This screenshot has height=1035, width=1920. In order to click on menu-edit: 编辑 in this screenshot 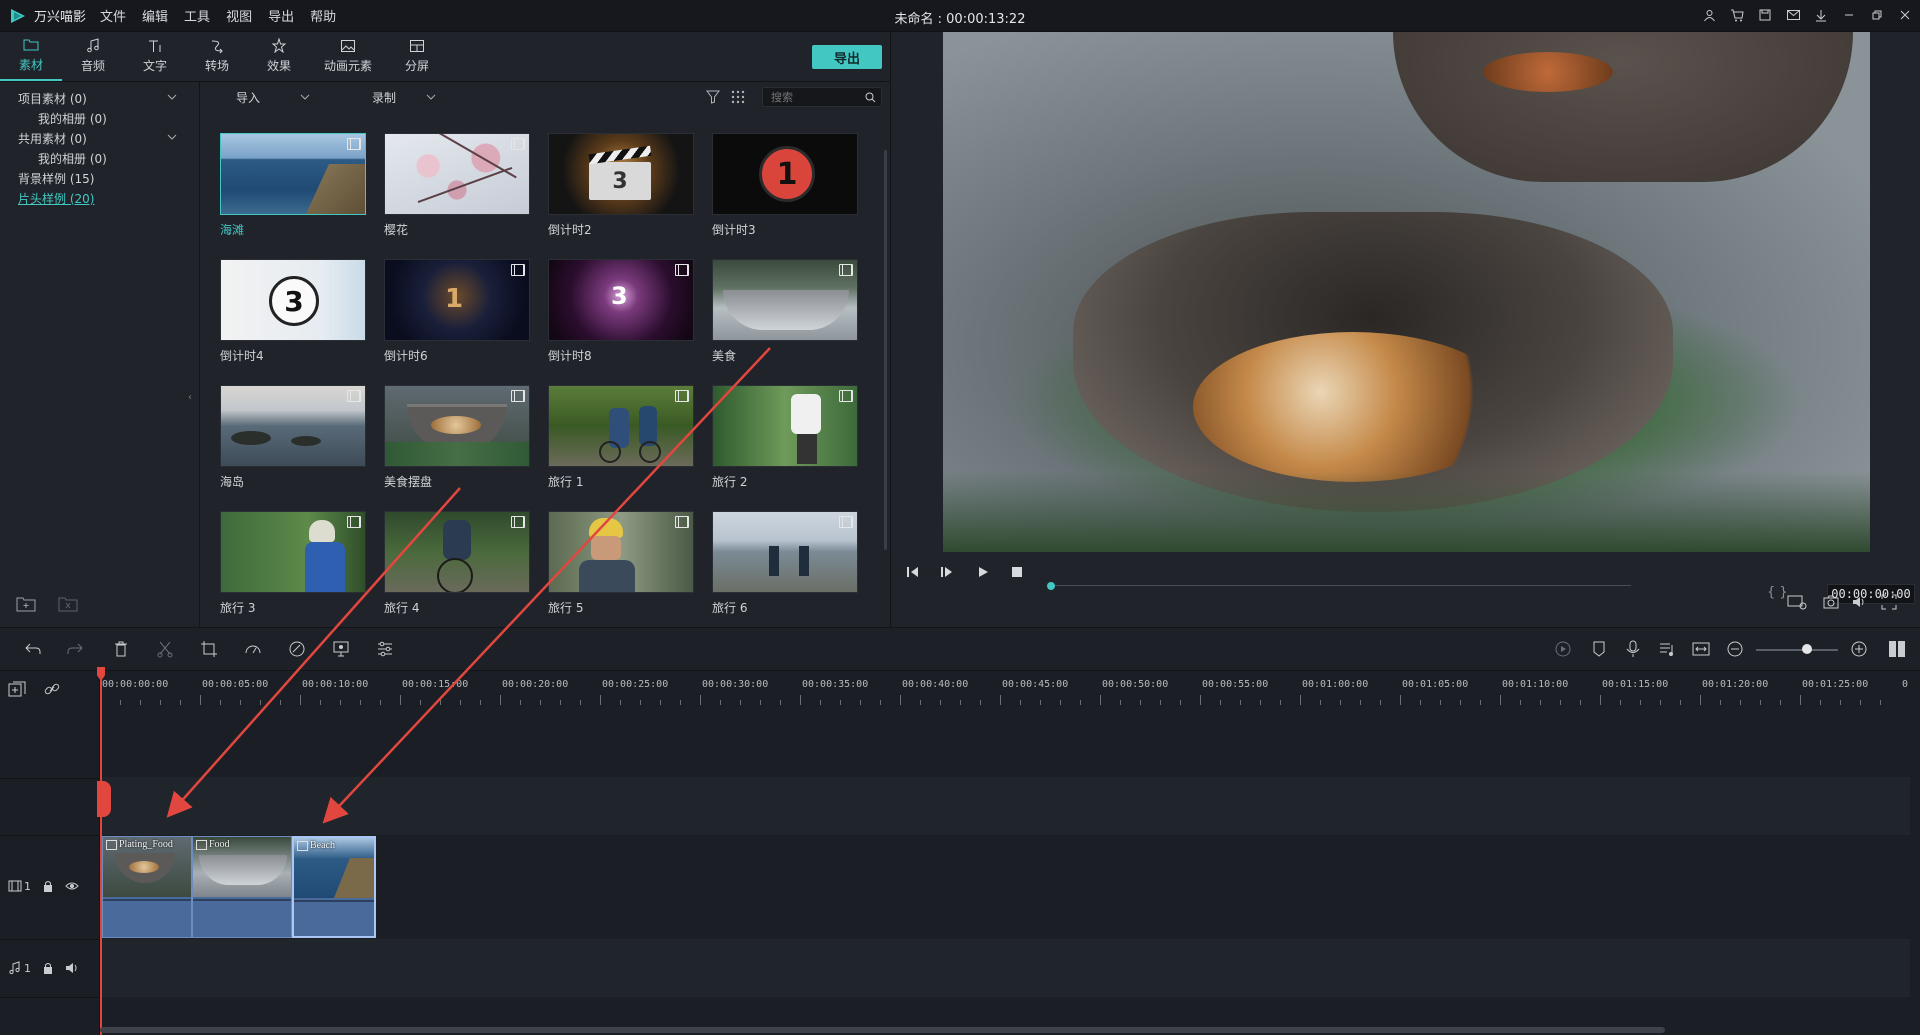, I will do `click(155, 15)`.